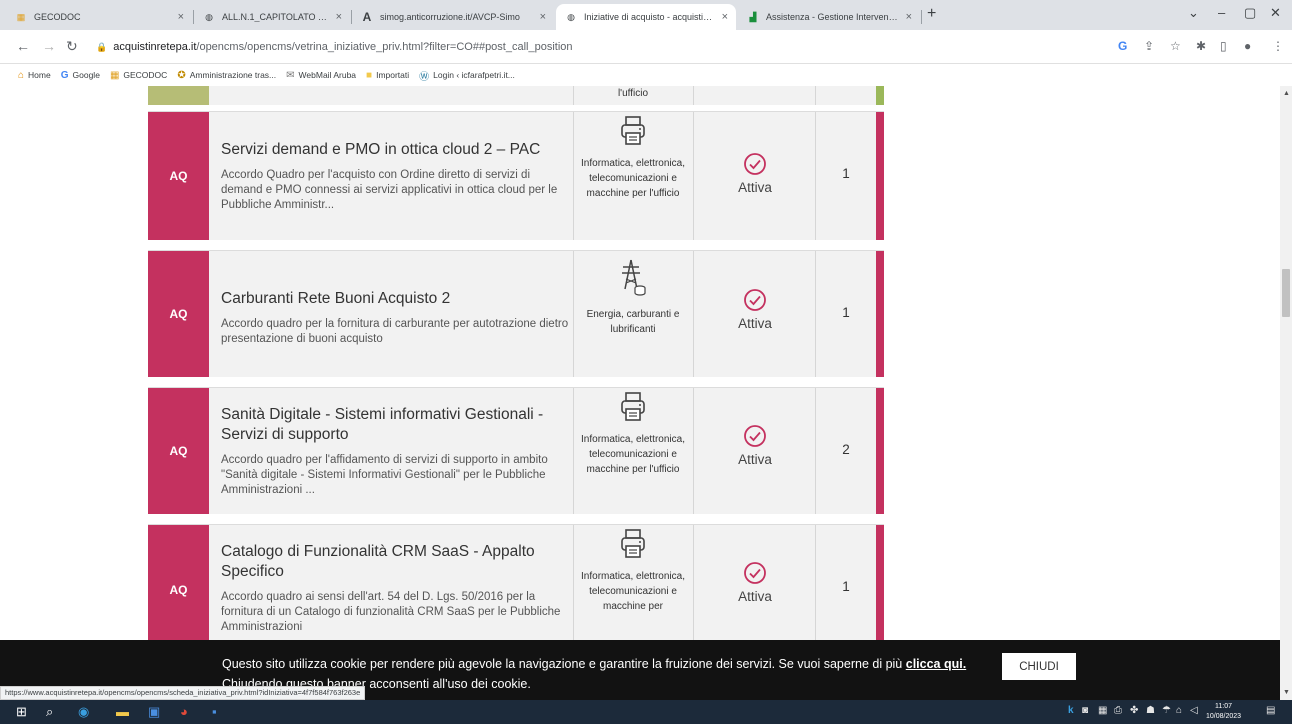  I want to click on tab-search-chevron-icon: ⌄, so click(1193, 13).